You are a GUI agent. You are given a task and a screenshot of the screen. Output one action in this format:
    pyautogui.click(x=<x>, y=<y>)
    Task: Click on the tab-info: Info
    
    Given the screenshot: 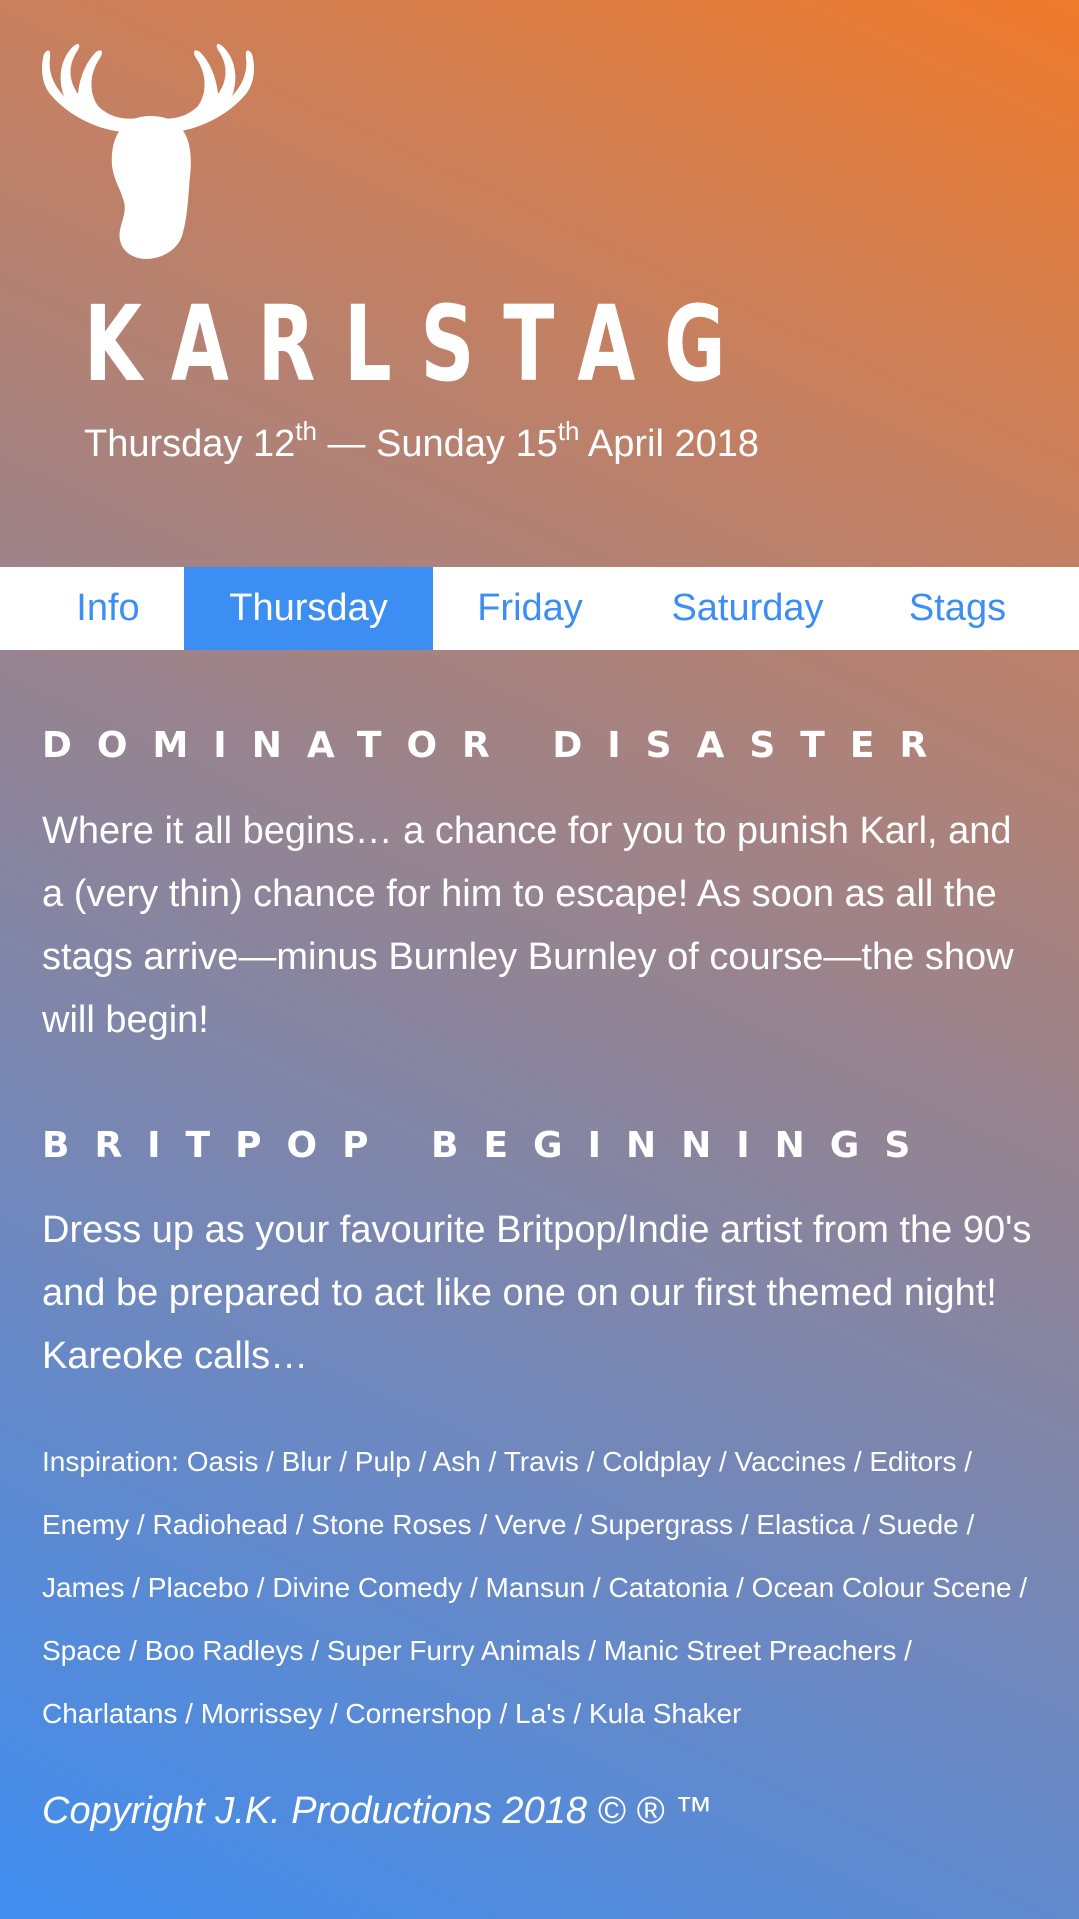 What is the action you would take?
    pyautogui.click(x=108, y=608)
    